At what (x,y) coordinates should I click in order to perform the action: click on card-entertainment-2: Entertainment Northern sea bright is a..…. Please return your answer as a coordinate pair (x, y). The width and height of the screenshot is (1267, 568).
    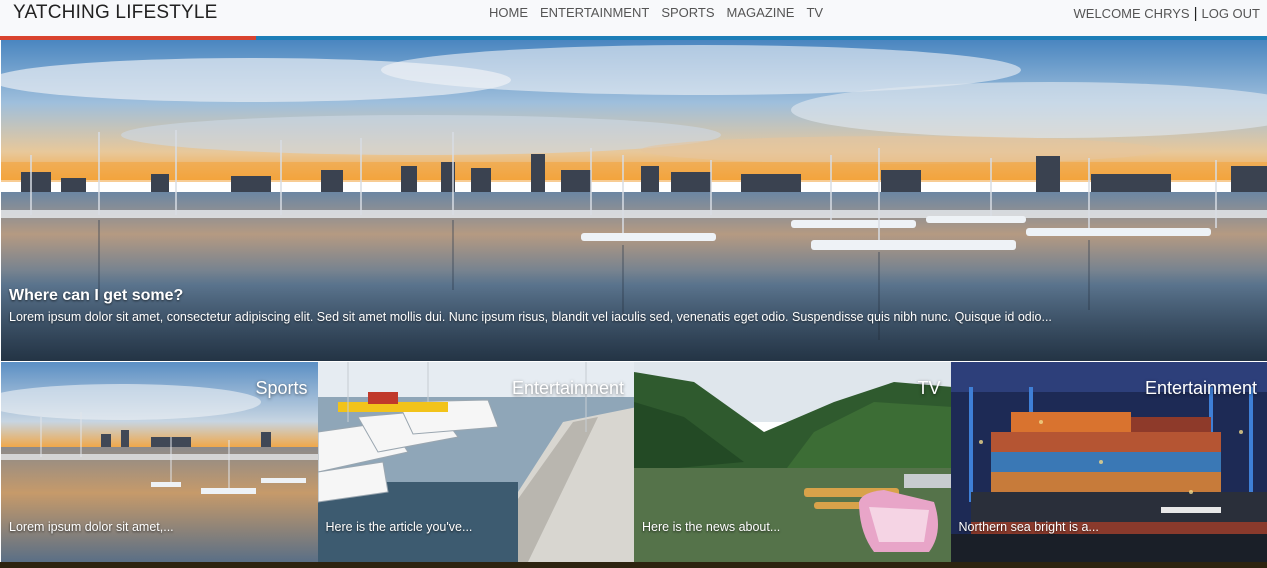
    Looking at the image, I should click on (1108, 462).